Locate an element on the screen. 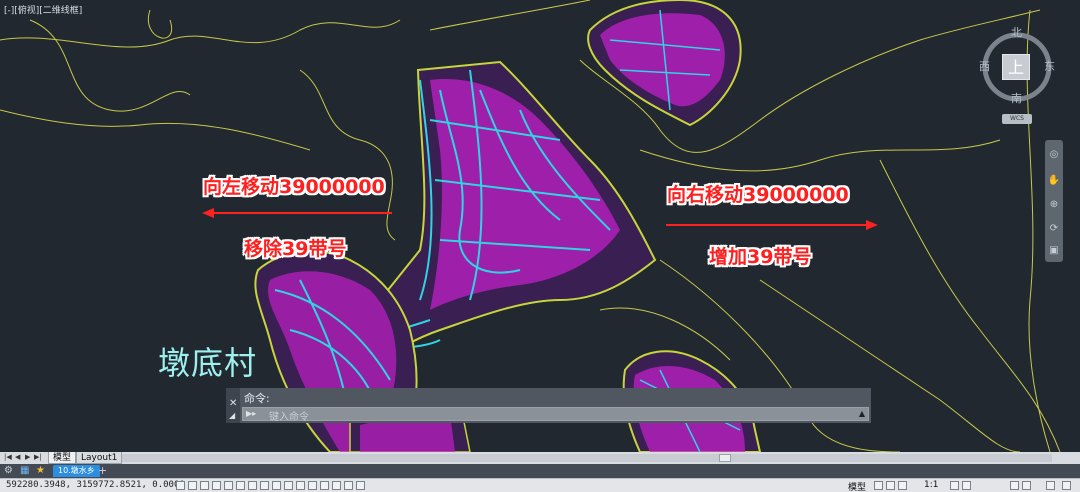  command-line-handle: ✕ ◢ is located at coordinates (233, 405).